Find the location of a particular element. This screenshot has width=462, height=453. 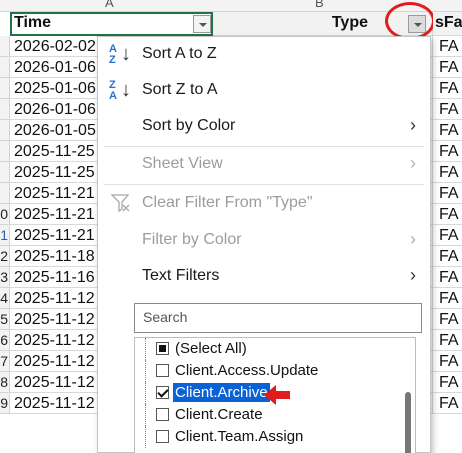

row-header: 6 is located at coordinates (5, 340).